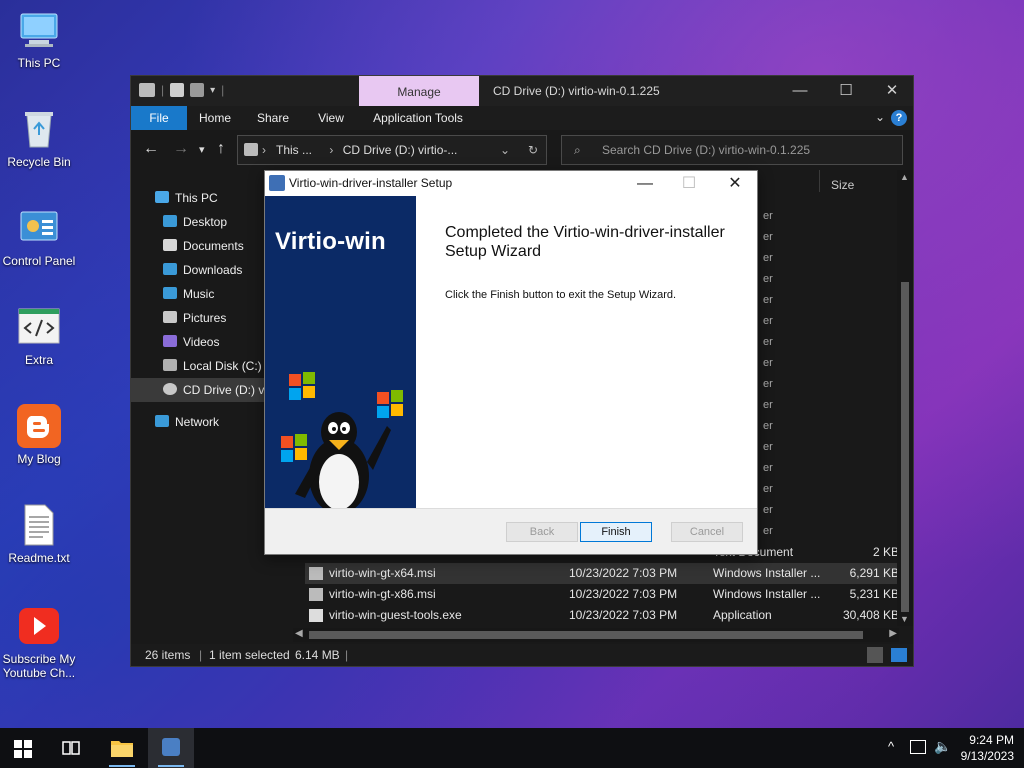 This screenshot has height=768, width=1024. Describe the element at coordinates (206, 318) in the screenshot. I see `sidebar-item-pictures: Pictures` at that location.